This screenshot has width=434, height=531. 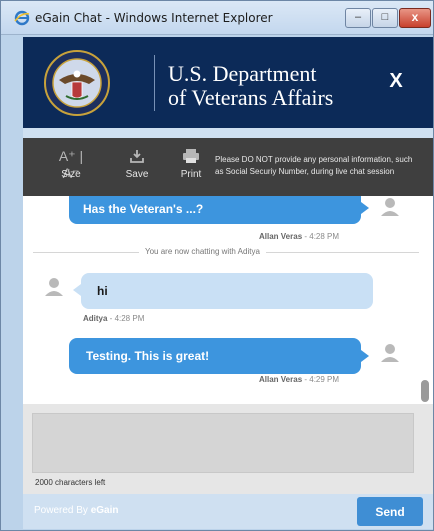 I want to click on characters-left-counter: 2000 characters left, so click(x=70, y=482).